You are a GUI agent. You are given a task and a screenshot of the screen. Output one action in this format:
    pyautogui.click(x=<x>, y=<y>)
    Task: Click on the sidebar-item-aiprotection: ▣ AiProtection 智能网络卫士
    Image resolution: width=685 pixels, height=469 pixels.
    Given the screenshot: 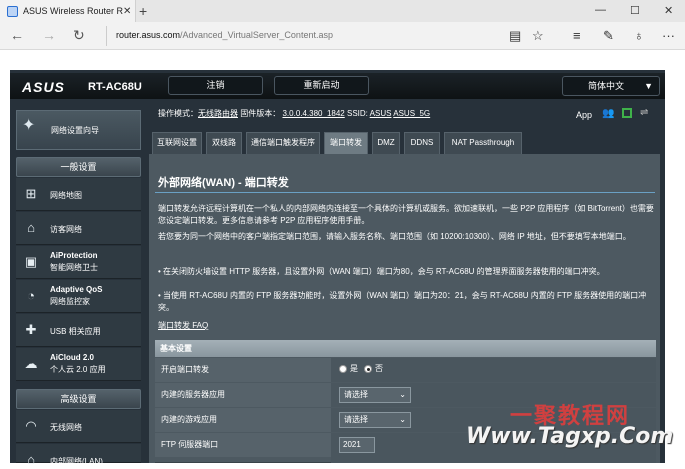 What is the action you would take?
    pyautogui.click(x=78, y=262)
    